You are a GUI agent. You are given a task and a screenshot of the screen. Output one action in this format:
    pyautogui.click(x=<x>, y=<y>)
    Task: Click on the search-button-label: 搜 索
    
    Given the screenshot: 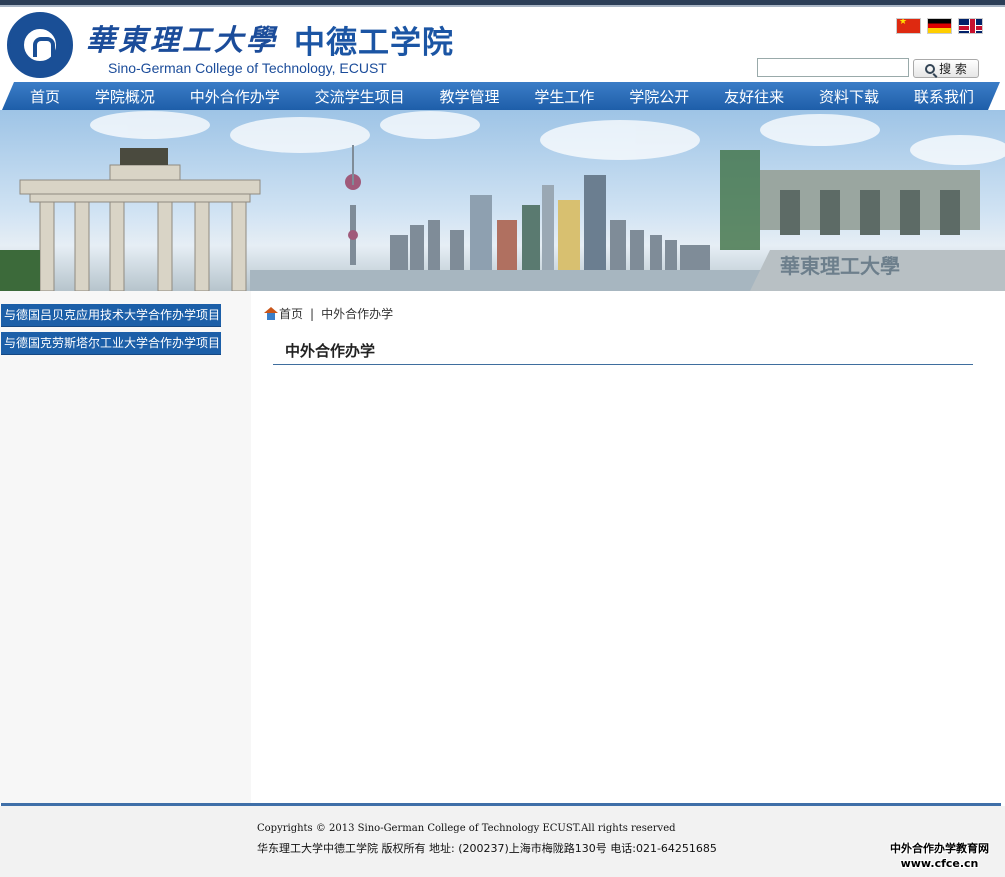 What is the action you would take?
    pyautogui.click(x=953, y=69)
    